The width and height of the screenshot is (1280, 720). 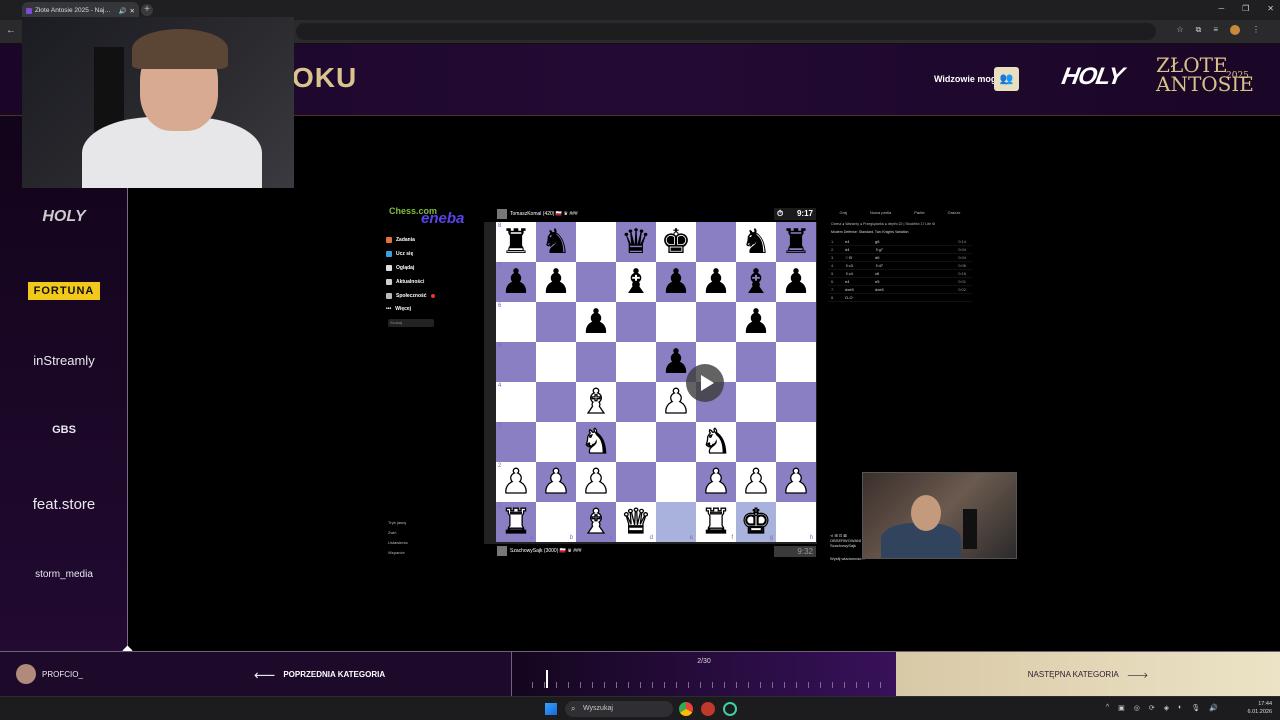 What do you see at coordinates (705, 383) in the screenshot?
I see `play-overlay-icon` at bounding box center [705, 383].